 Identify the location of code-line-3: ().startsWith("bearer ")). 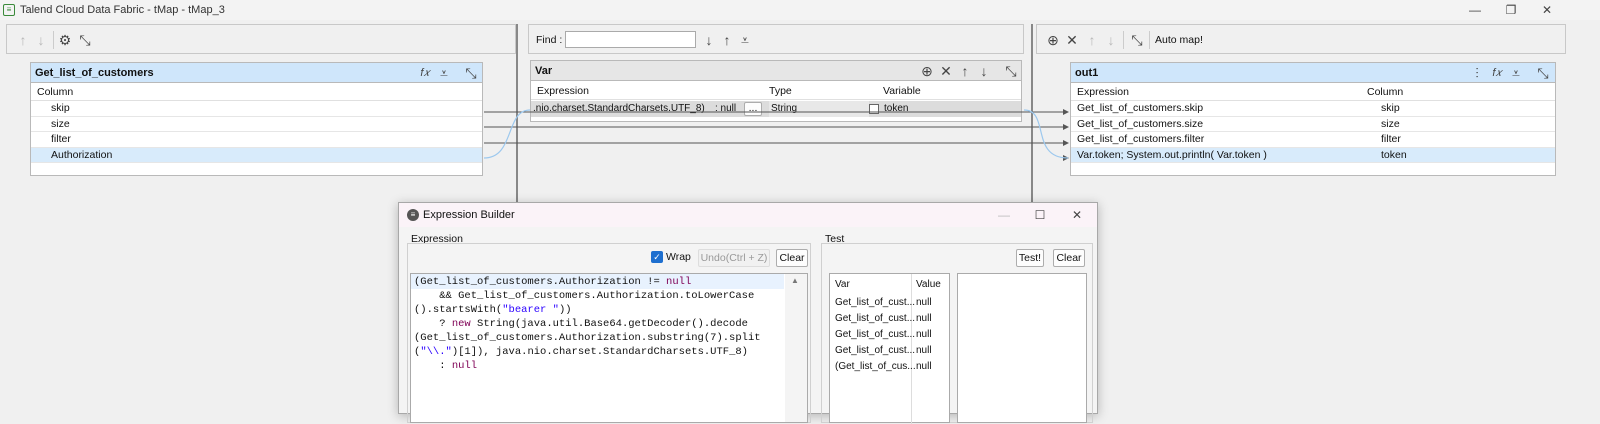
(493, 310).